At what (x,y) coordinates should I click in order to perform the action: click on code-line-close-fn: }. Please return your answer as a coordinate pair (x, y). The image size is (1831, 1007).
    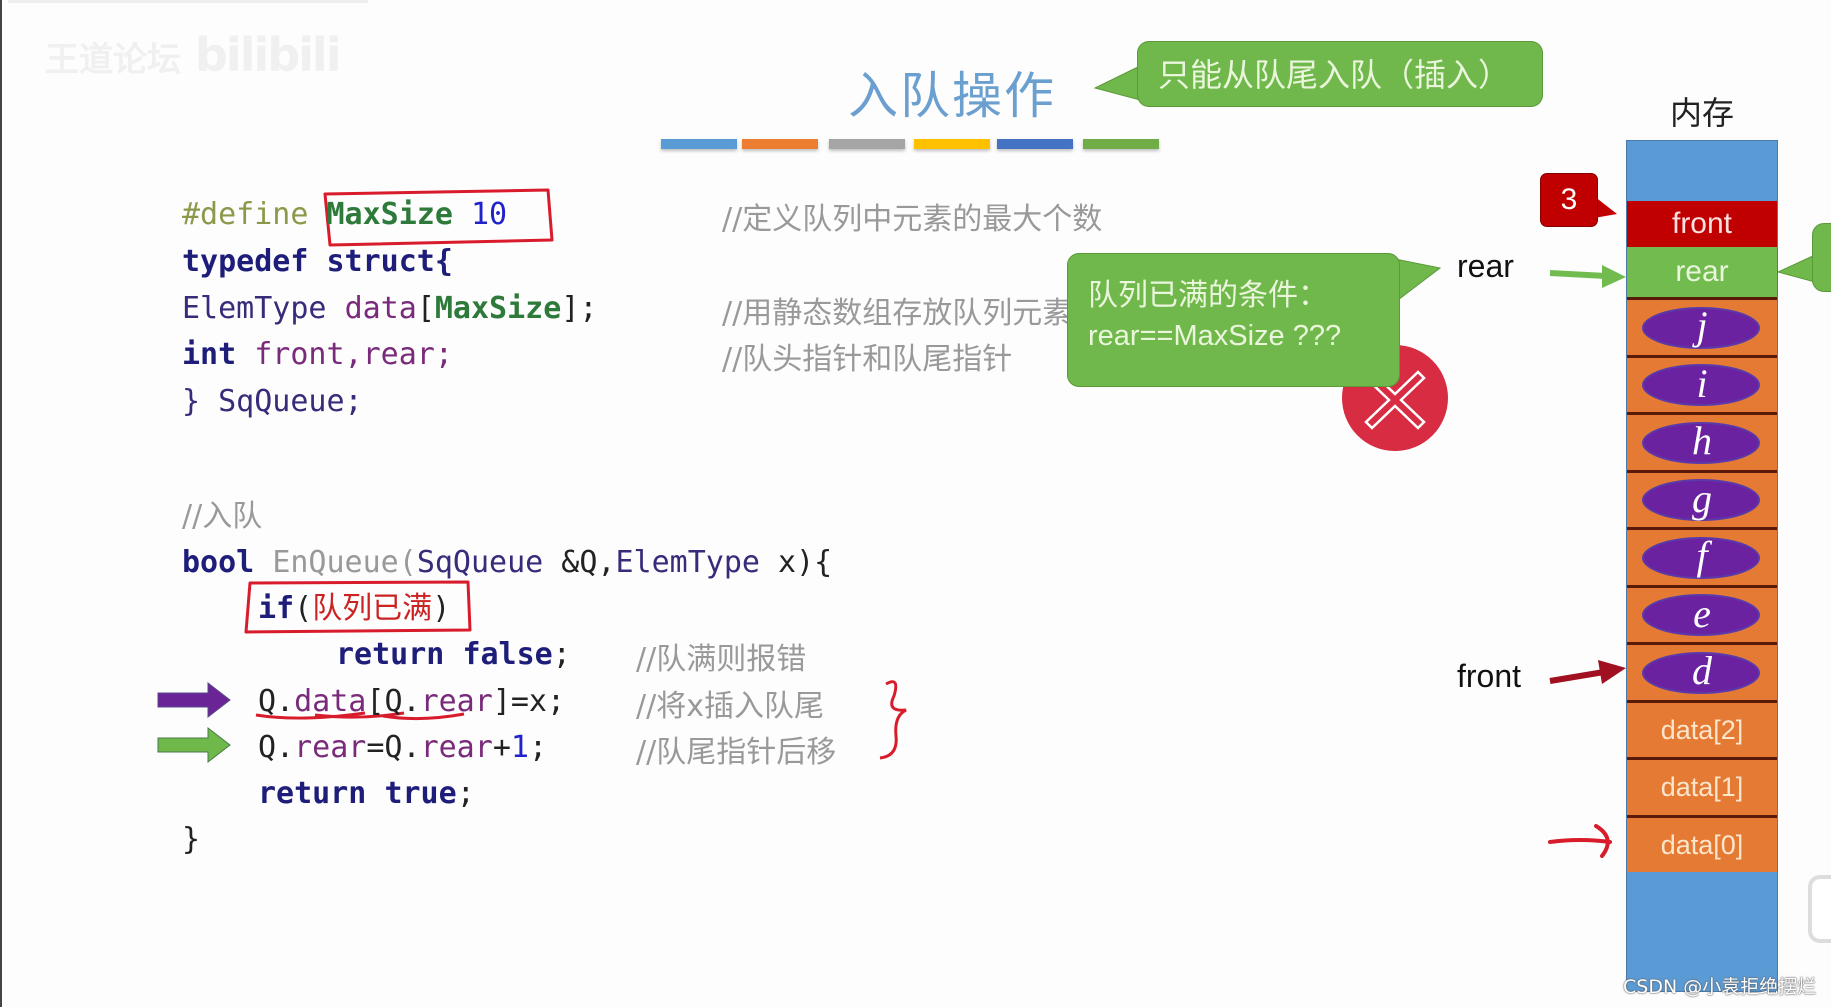
    Looking at the image, I should click on (191, 840).